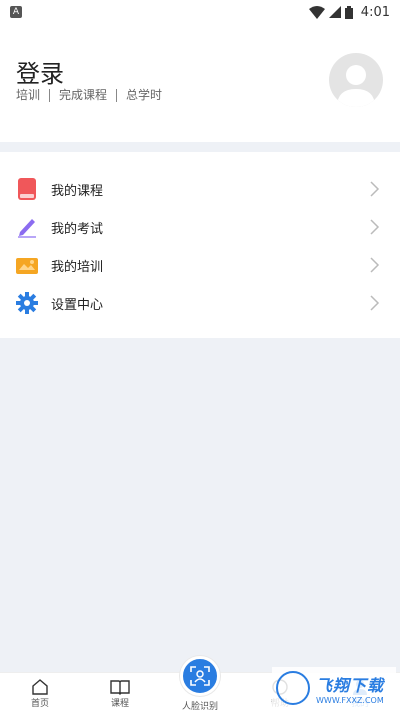 The height and width of the screenshot is (712, 400). What do you see at coordinates (375, 12) in the screenshot?
I see `clock: 4:01` at bounding box center [375, 12].